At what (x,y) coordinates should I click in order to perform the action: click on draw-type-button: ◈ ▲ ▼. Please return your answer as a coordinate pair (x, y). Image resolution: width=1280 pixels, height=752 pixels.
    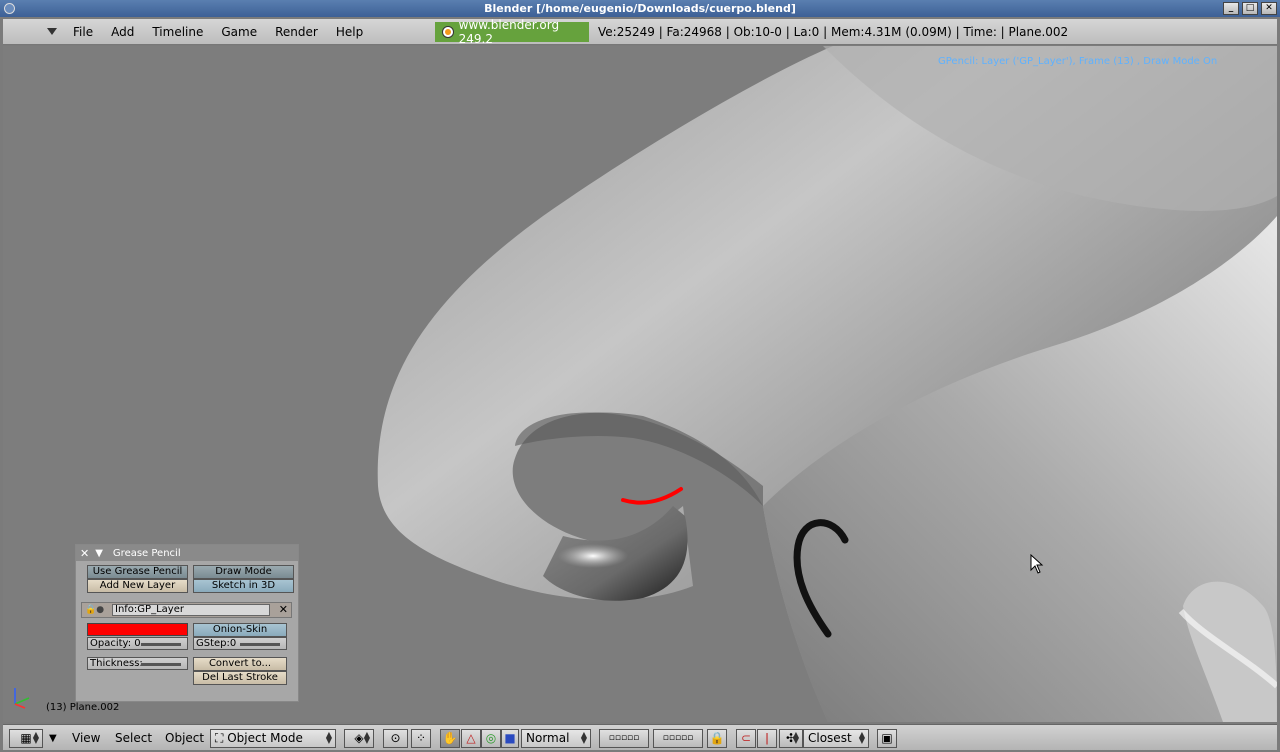
    Looking at the image, I should click on (359, 738).